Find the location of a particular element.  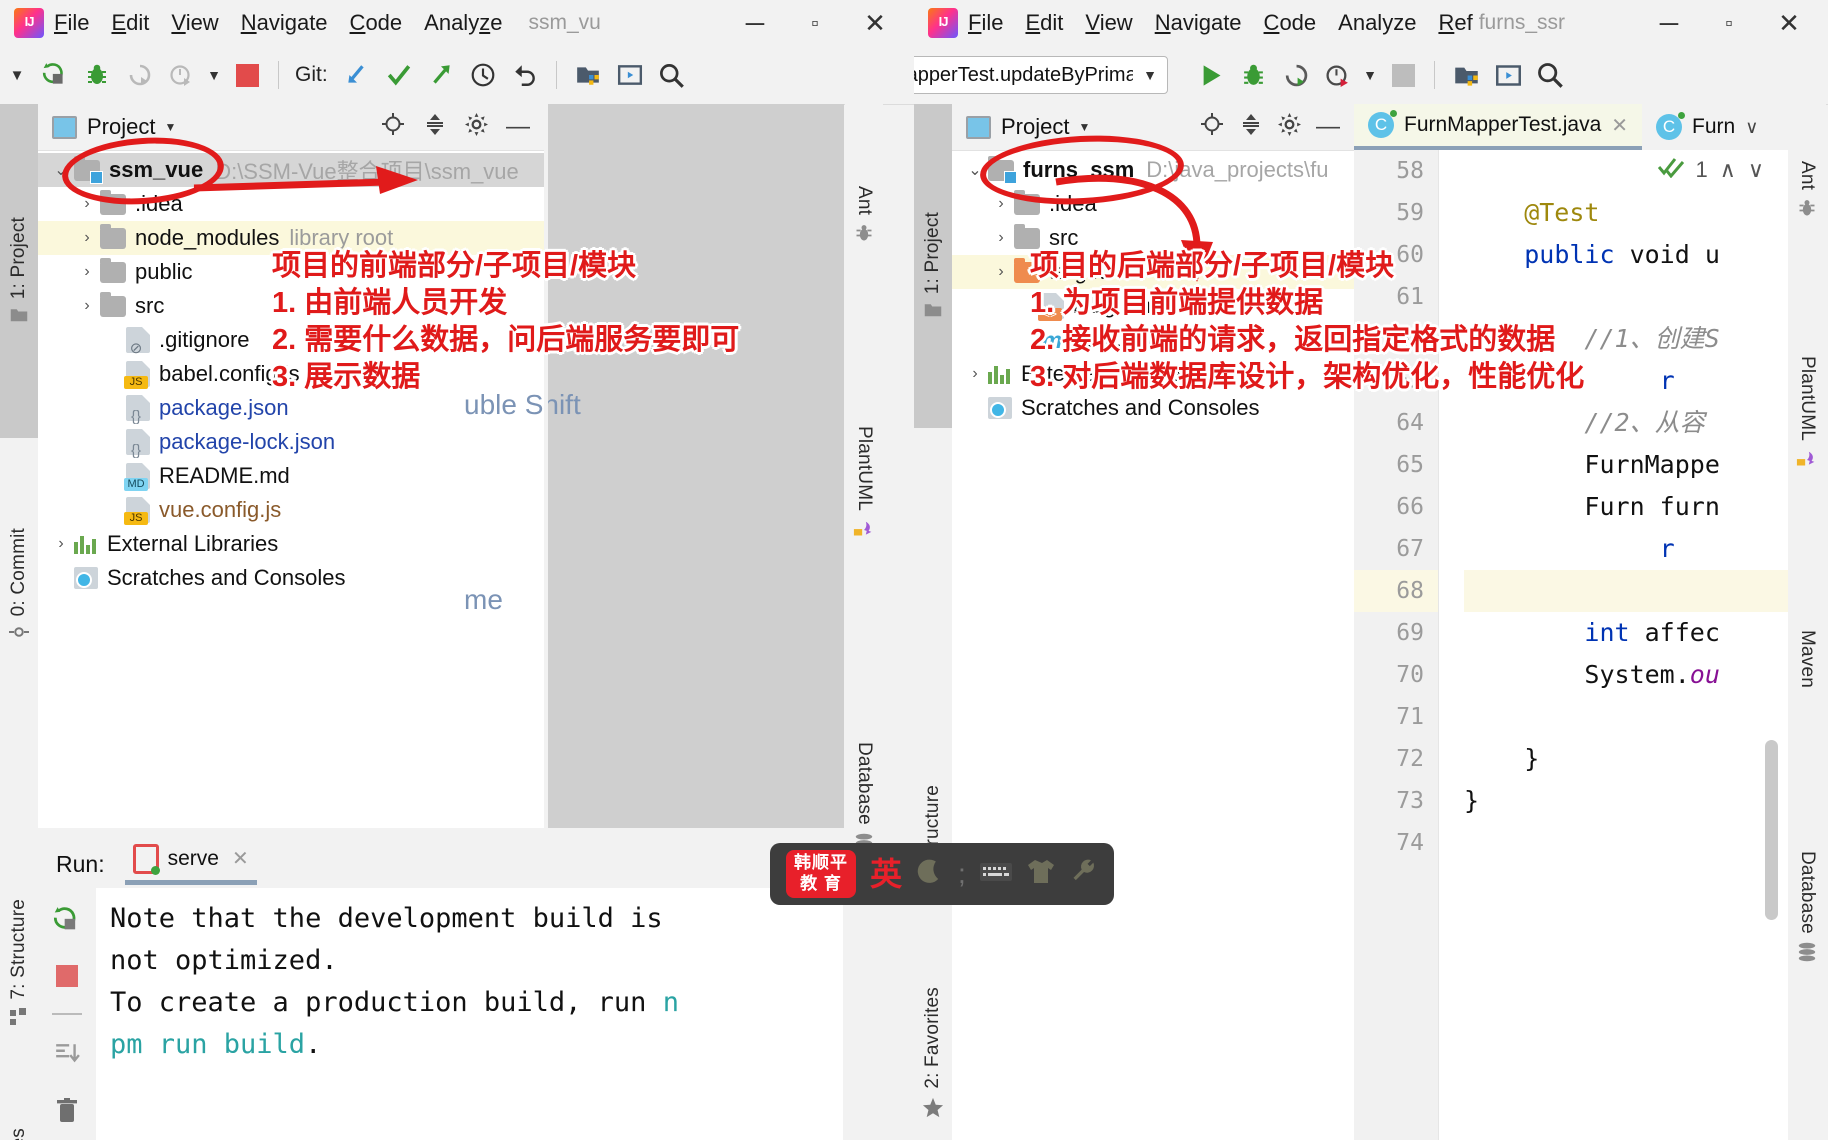

left-editor-empty-area: uble Shift me is located at coordinates (654, 466).